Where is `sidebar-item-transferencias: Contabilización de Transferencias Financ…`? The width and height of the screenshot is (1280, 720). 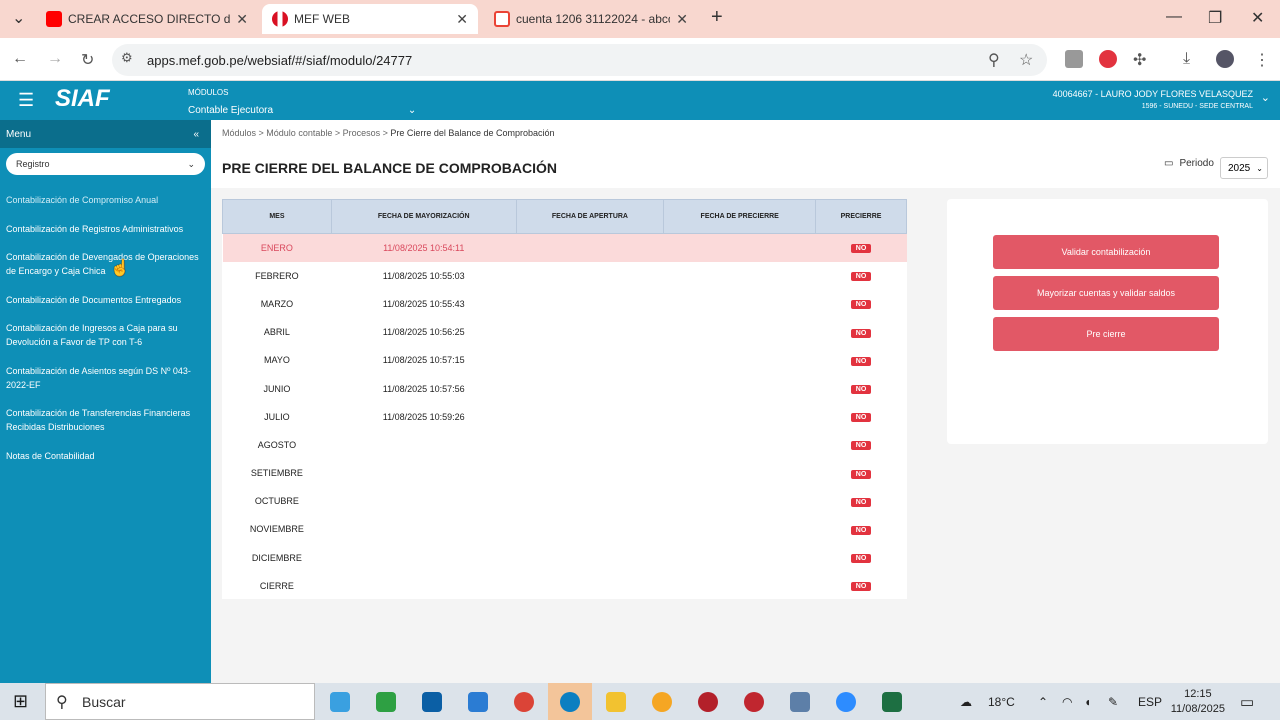 sidebar-item-transferencias: Contabilización de Transferencias Financ… is located at coordinates (105, 420).